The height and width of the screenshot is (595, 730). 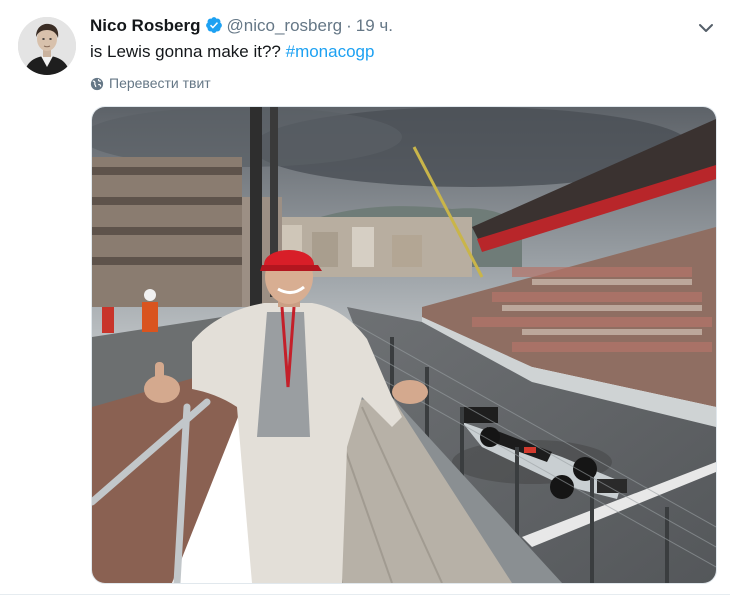 What do you see at coordinates (97, 84) in the screenshot?
I see `globe-icon` at bounding box center [97, 84].